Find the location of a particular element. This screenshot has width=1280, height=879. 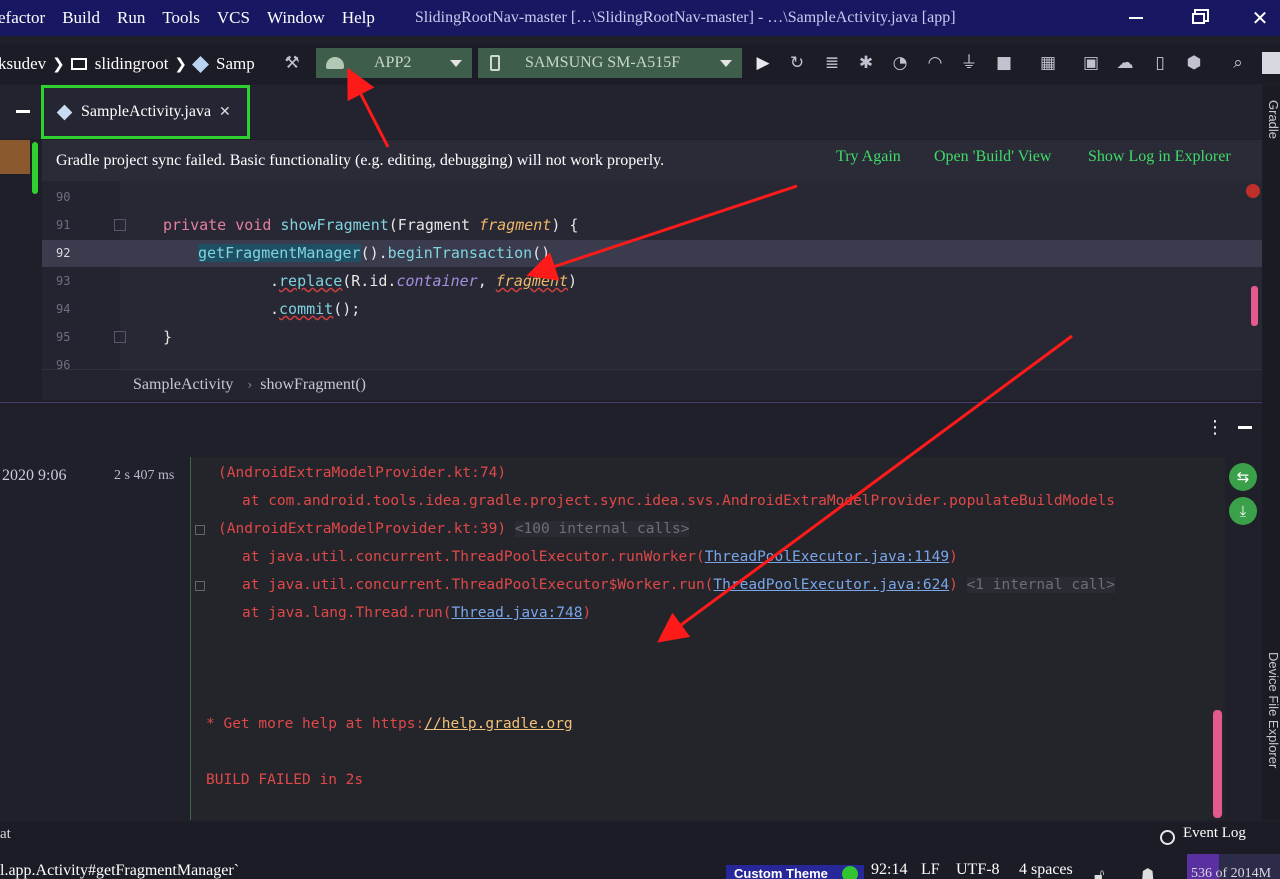

try-again-link: Try Again is located at coordinates (868, 157).